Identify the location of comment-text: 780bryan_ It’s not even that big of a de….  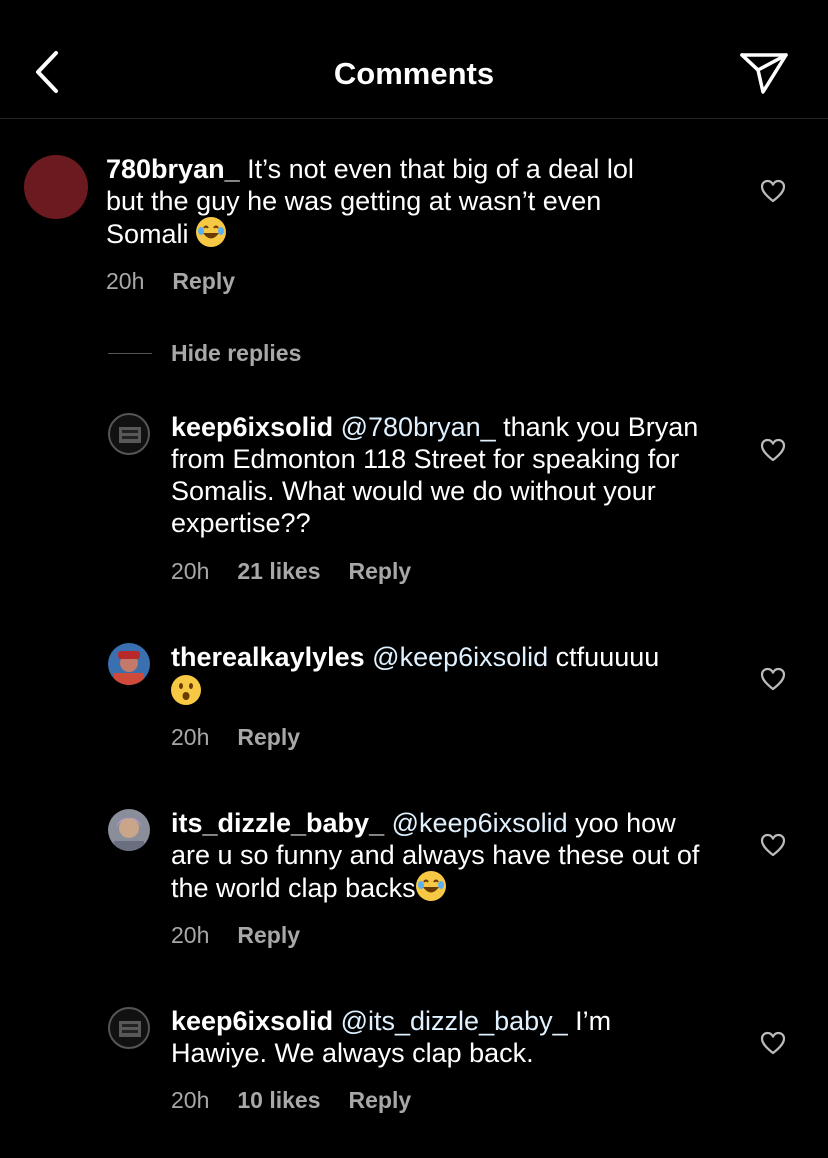
(376, 201).